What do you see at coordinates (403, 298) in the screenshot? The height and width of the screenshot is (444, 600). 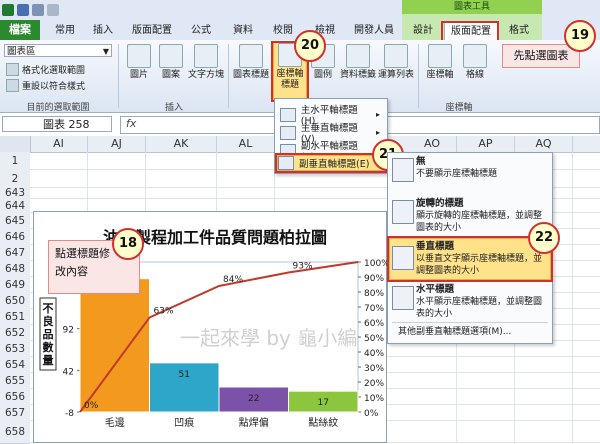 I see `horizontal-title-icon` at bounding box center [403, 298].